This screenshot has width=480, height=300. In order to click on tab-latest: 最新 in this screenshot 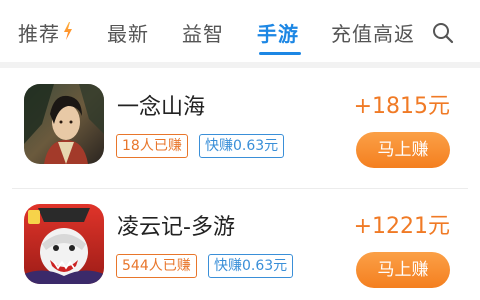, I will do `click(128, 32)`.